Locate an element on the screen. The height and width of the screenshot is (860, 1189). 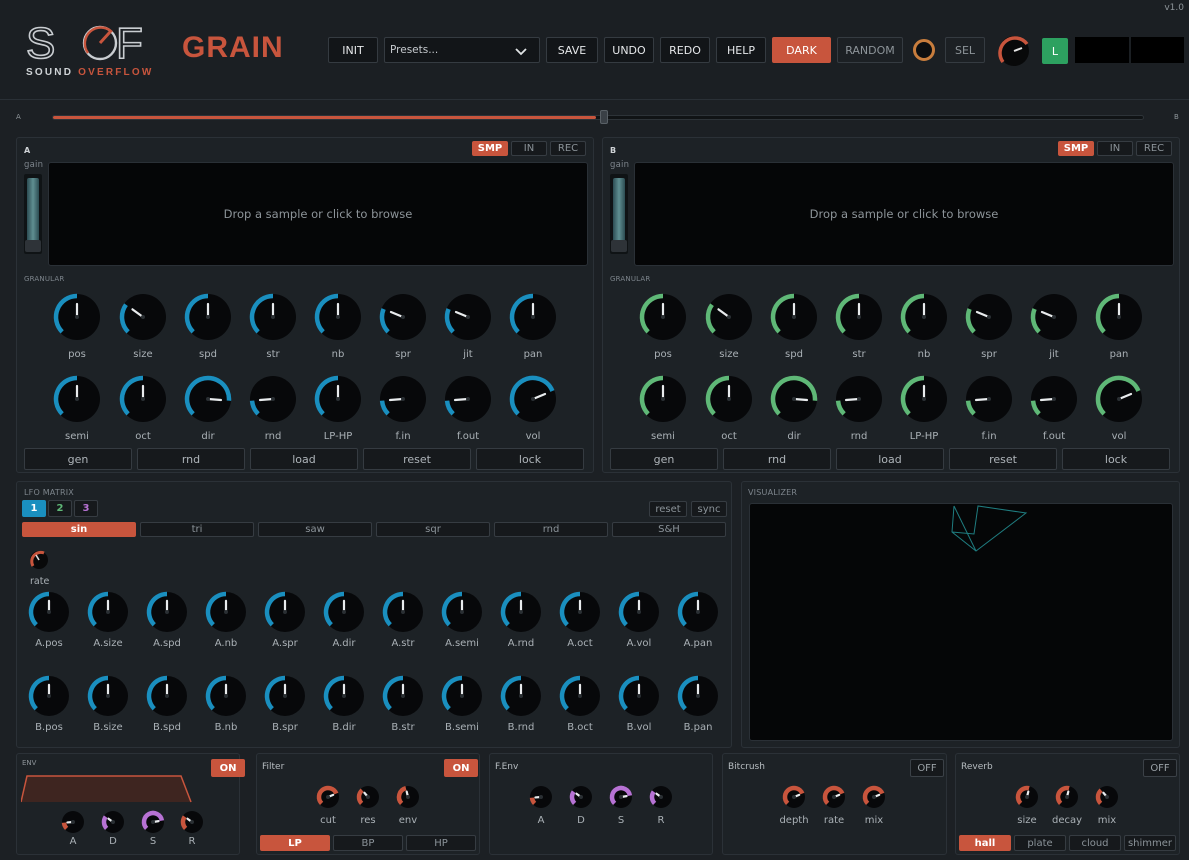
lfo-depth-knob-a-str is located at coordinates (403, 612).